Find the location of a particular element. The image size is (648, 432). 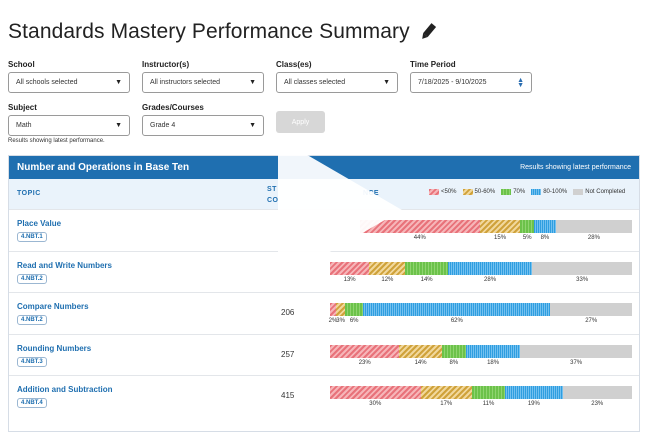

results-note: Results showing latest performance. is located at coordinates (56, 141).